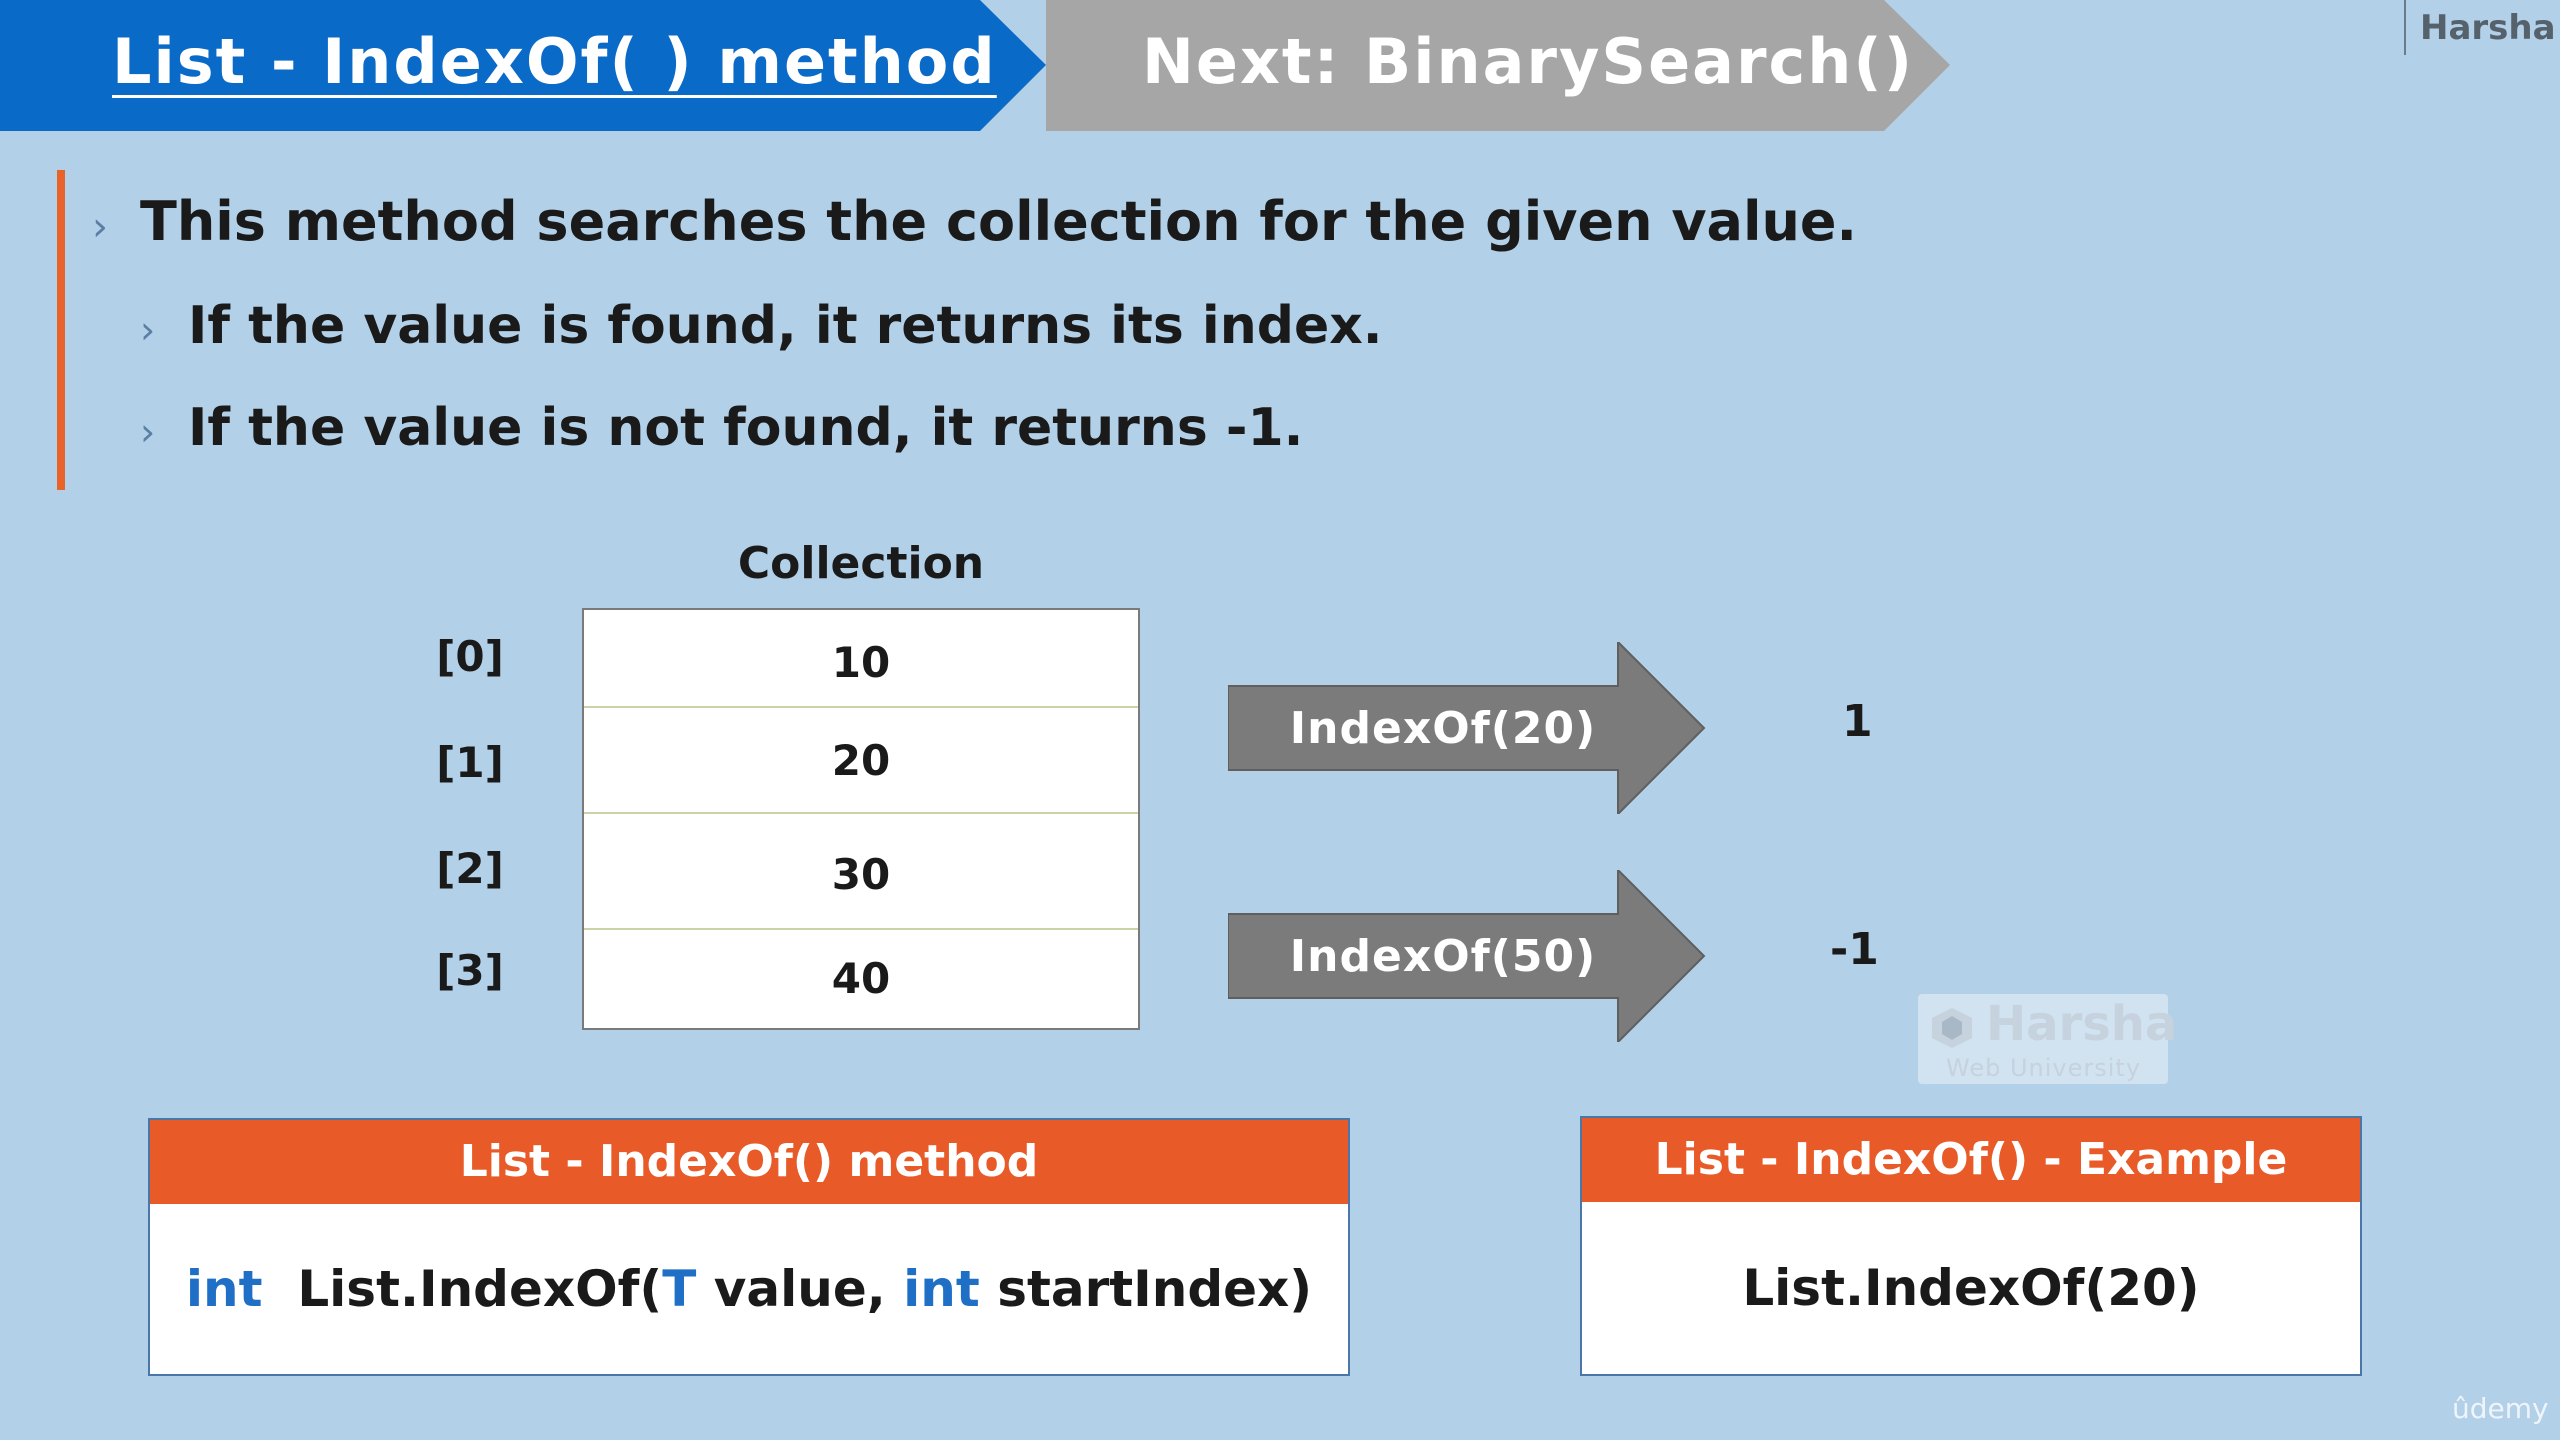 This screenshot has height=1440, width=2560. Describe the element at coordinates (1443, 728) in the screenshot. I see `arrow-label: IndexOf(20)` at that location.